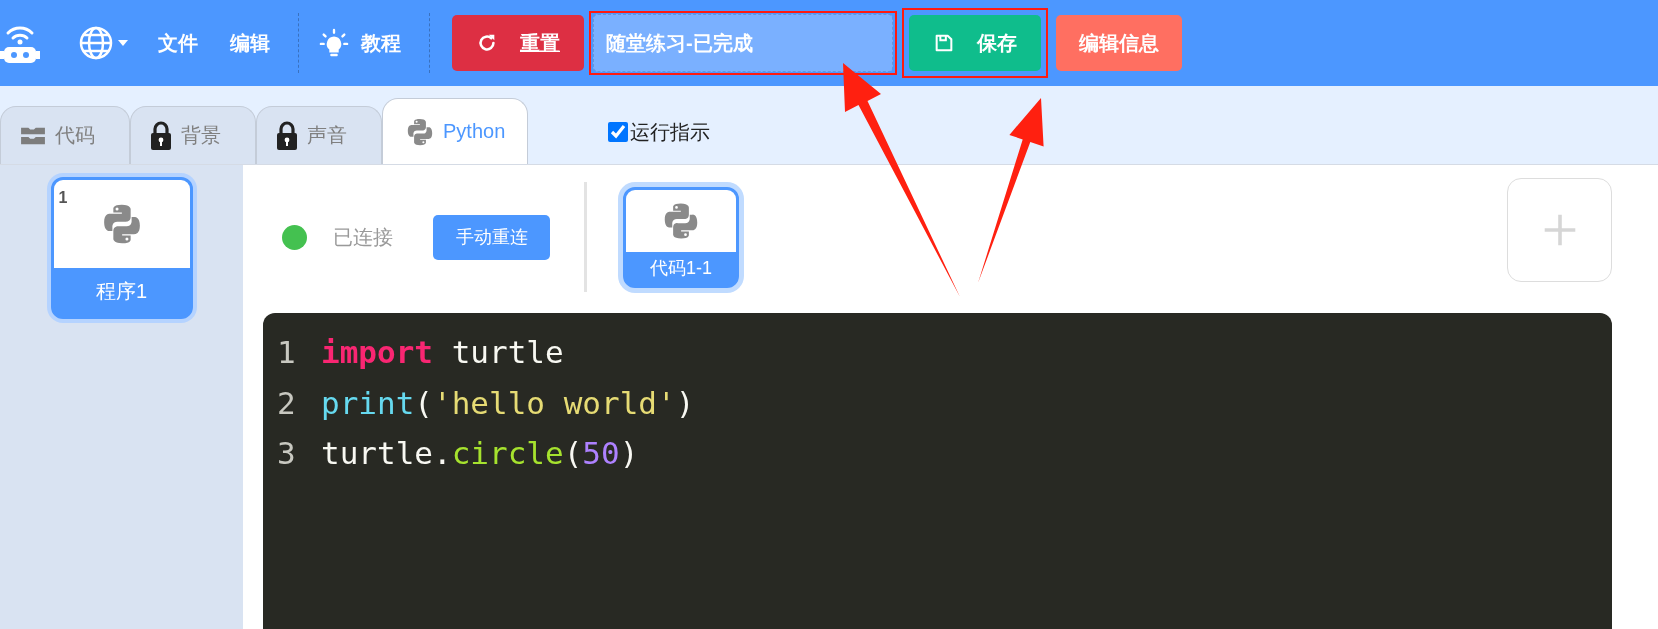  Describe the element at coordinates (487, 43) in the screenshot. I see `reload-icon` at that location.